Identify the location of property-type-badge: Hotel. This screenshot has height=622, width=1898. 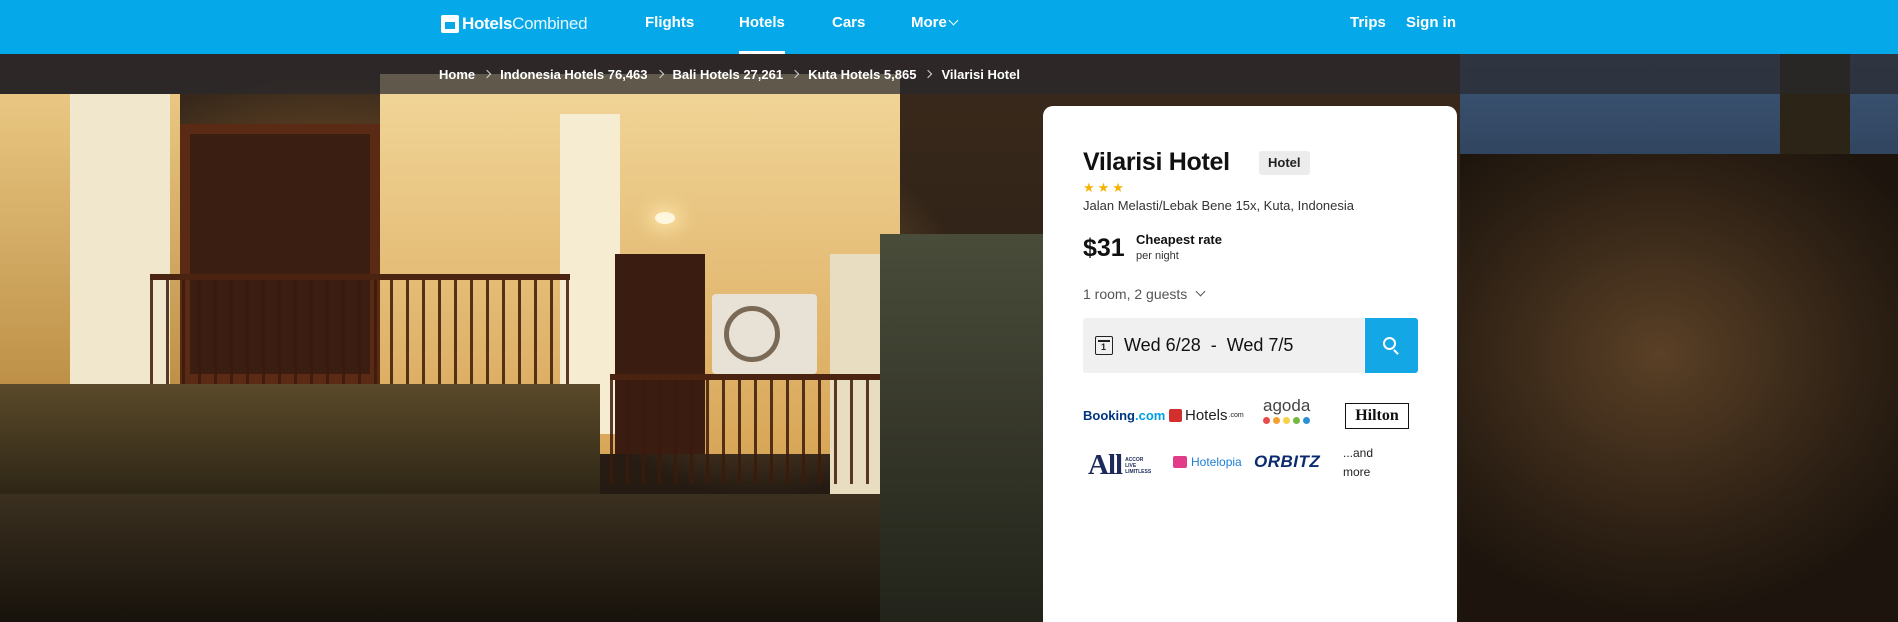
(1284, 163).